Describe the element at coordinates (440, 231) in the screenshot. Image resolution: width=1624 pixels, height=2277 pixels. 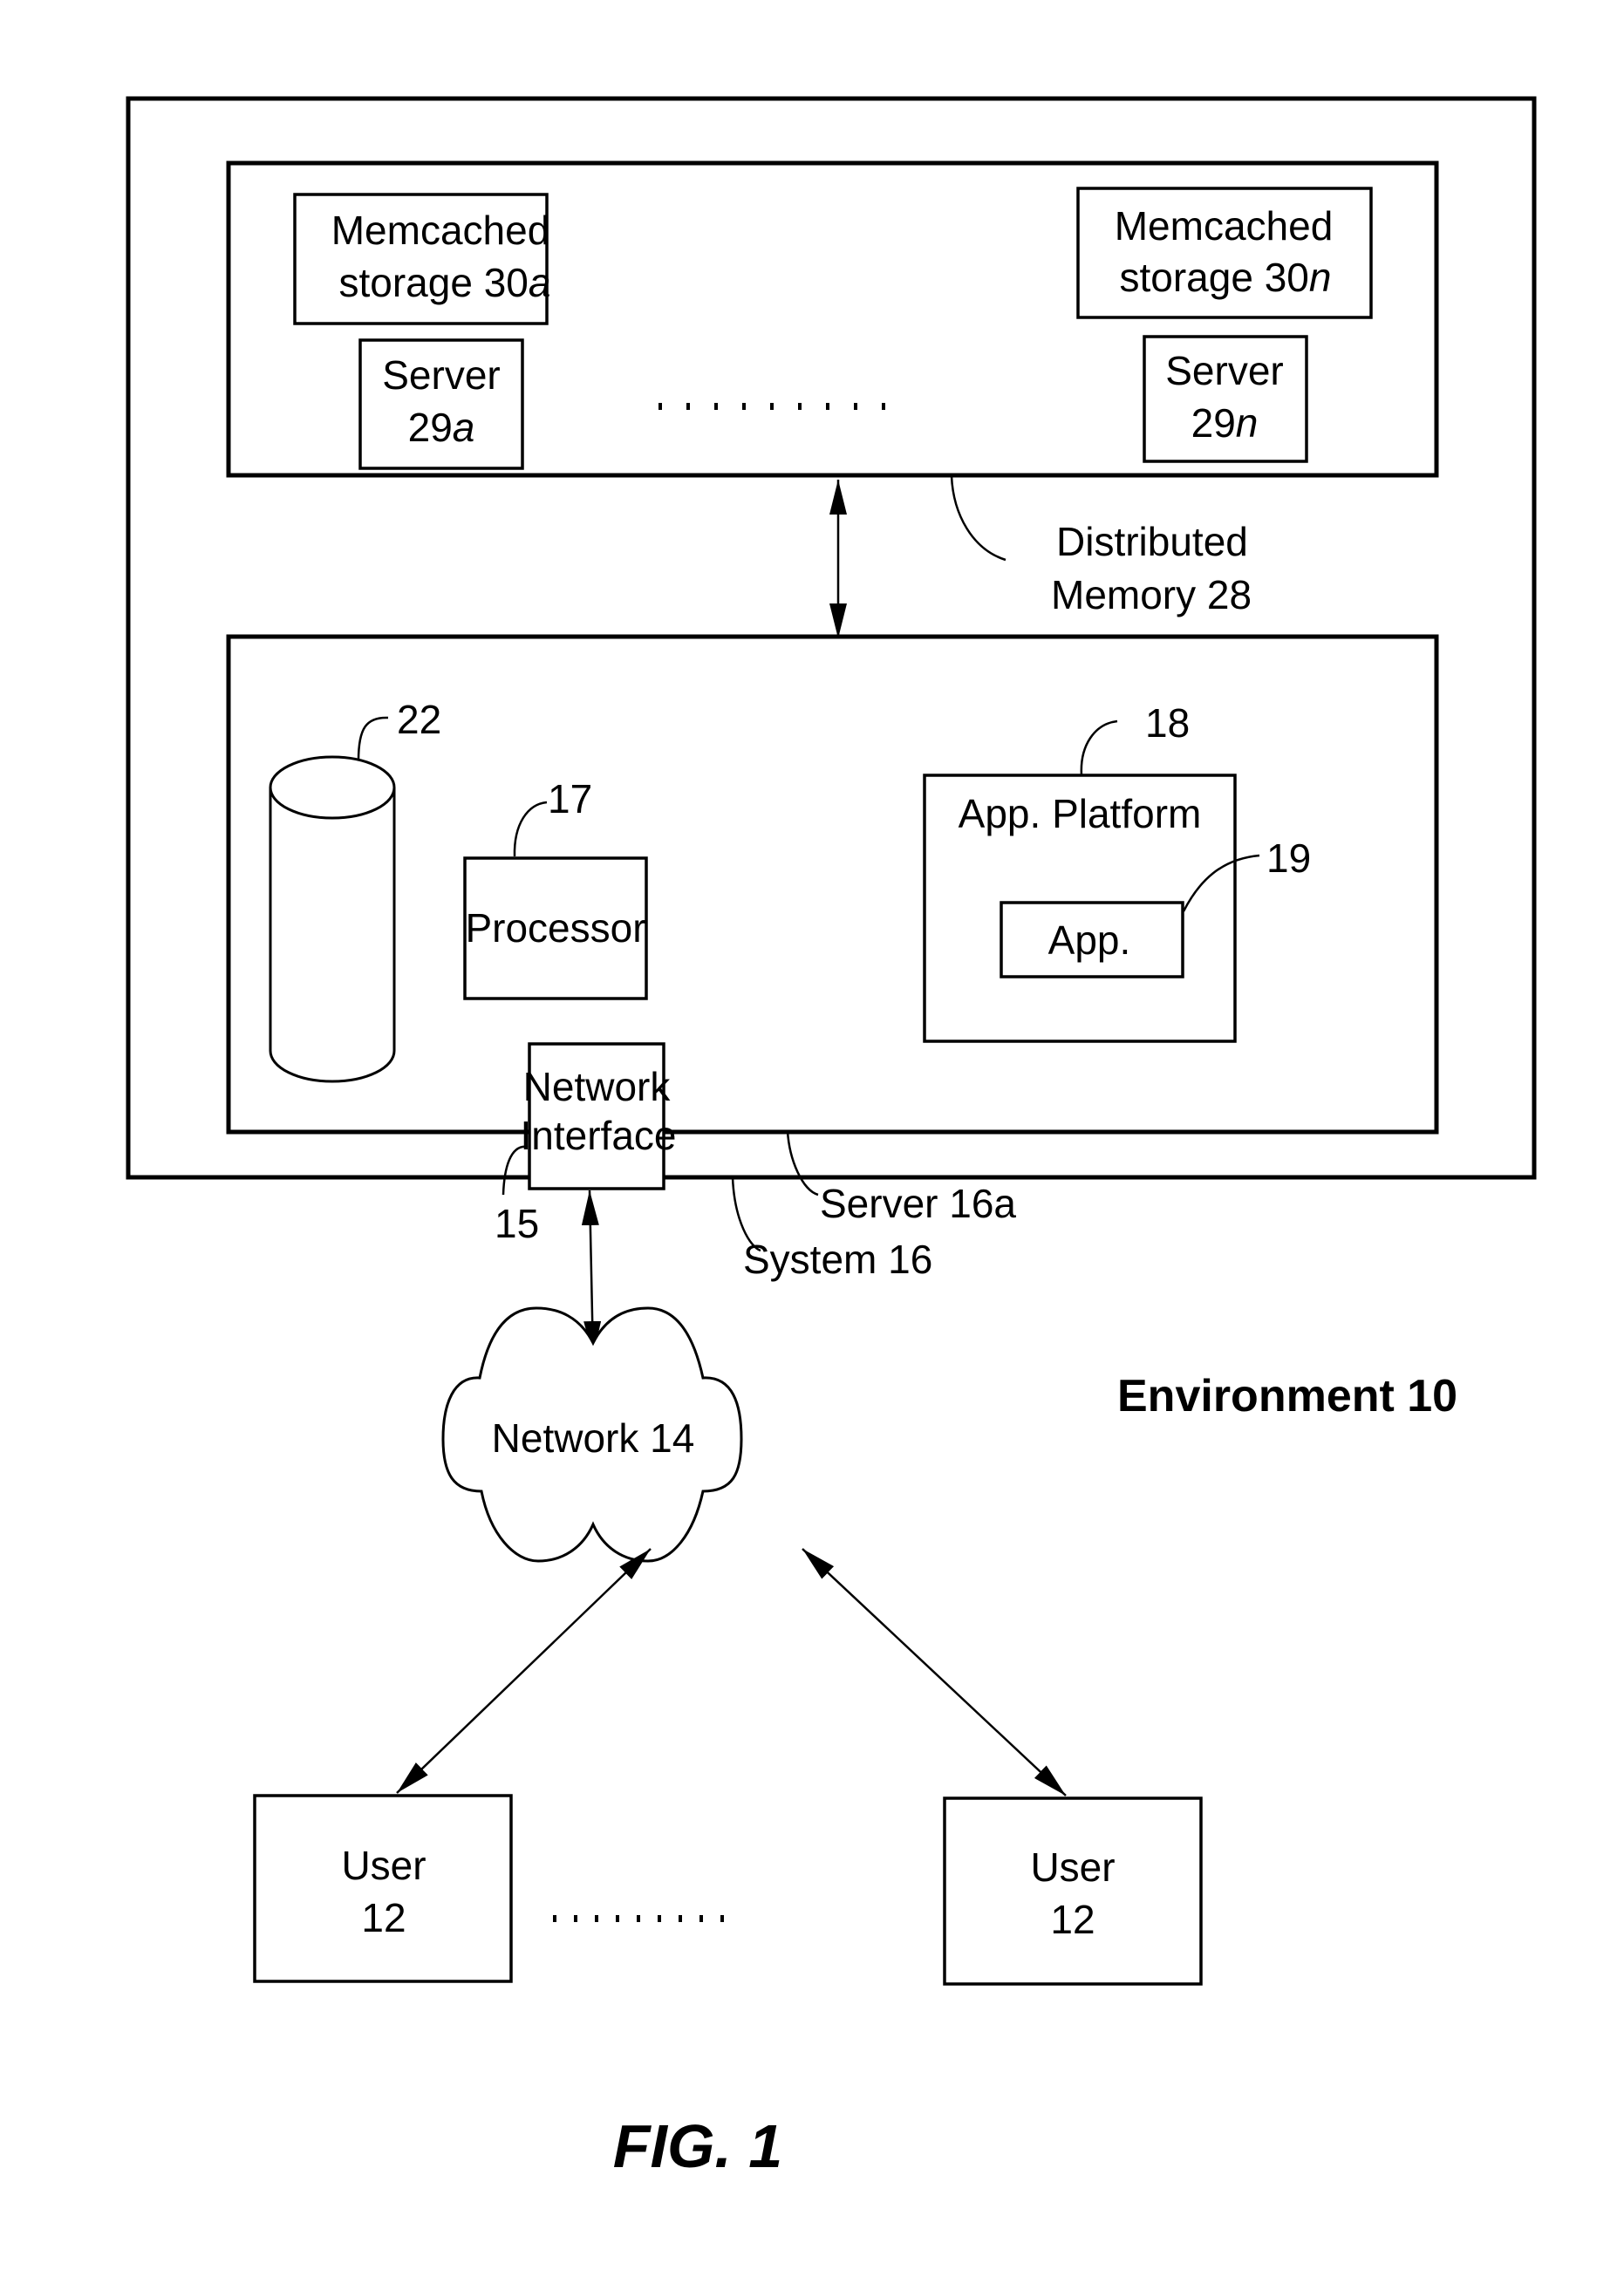
I see `storage-a-line1: Memcached` at that location.